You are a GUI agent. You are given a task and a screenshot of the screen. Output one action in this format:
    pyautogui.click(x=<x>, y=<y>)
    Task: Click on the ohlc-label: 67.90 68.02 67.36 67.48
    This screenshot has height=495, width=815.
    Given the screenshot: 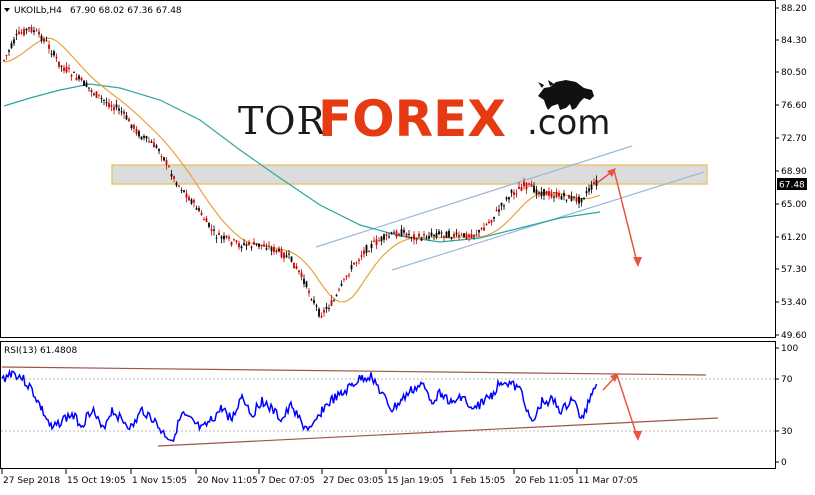 What is the action you would take?
    pyautogui.click(x=126, y=11)
    